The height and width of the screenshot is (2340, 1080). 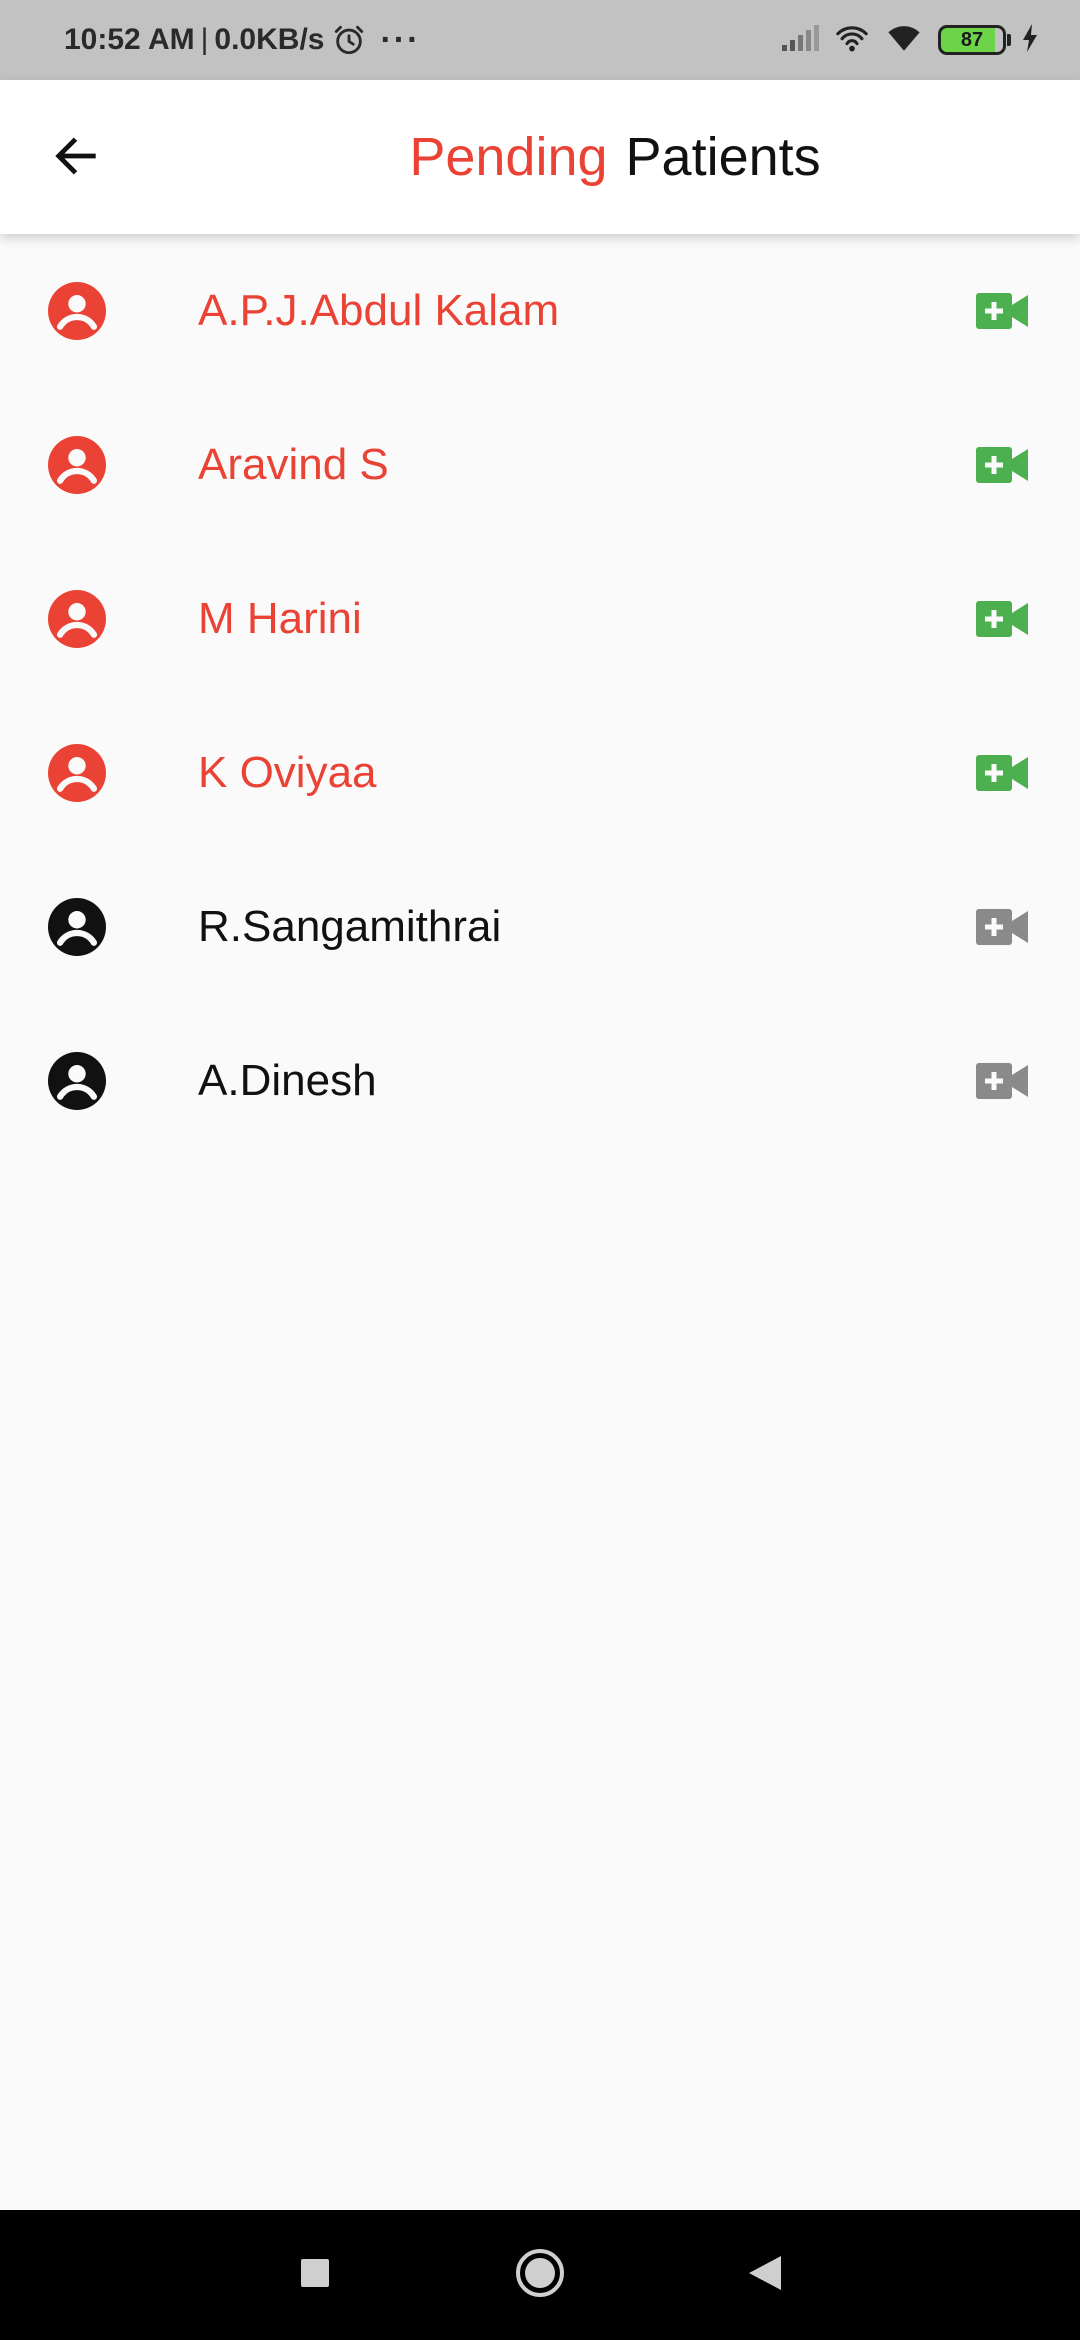 I want to click on list-item: M Harini, so click(x=540, y=619).